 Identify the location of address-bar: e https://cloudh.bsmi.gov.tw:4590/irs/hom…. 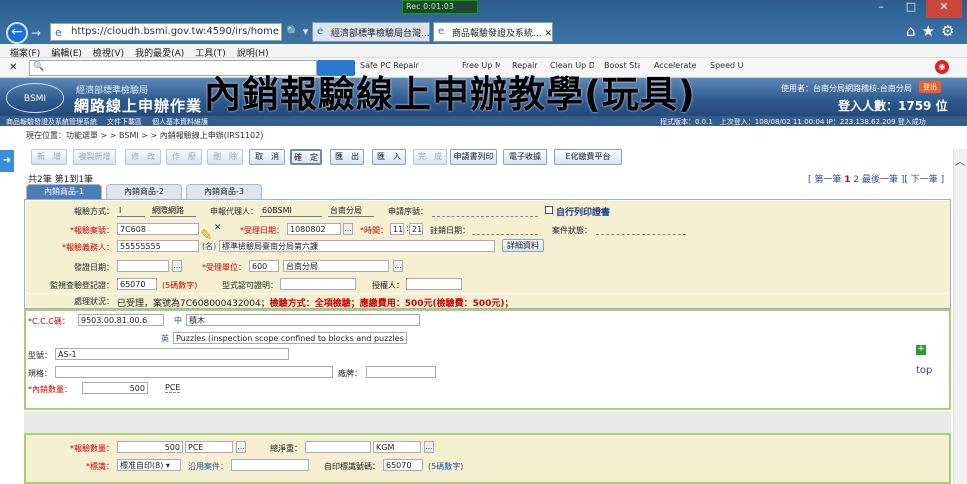
(166, 32).